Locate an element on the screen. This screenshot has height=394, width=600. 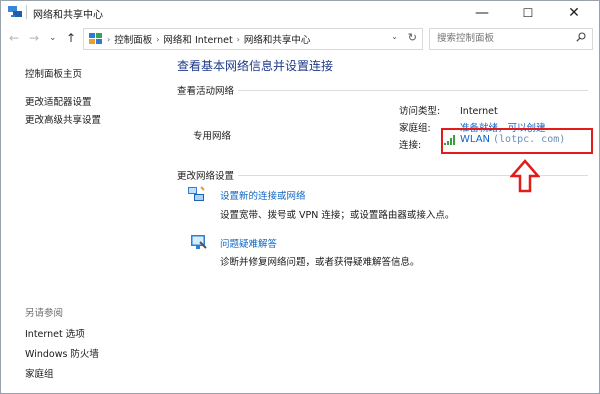
access-type-value: Internet is located at coordinates (479, 111).